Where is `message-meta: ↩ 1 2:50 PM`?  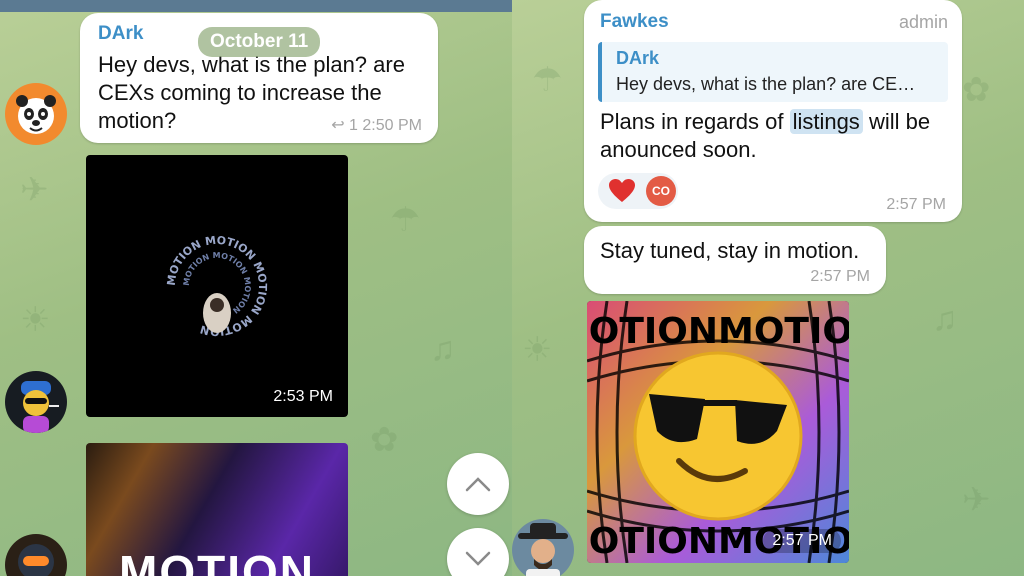 message-meta: ↩ 1 2:50 PM is located at coordinates (376, 125).